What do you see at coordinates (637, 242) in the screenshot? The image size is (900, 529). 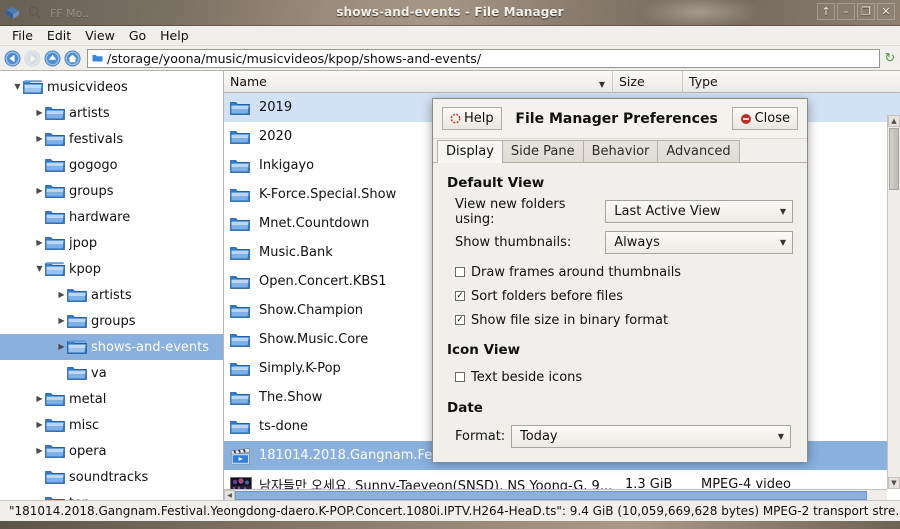 I see `show-thumbnails-value: Always` at bounding box center [637, 242].